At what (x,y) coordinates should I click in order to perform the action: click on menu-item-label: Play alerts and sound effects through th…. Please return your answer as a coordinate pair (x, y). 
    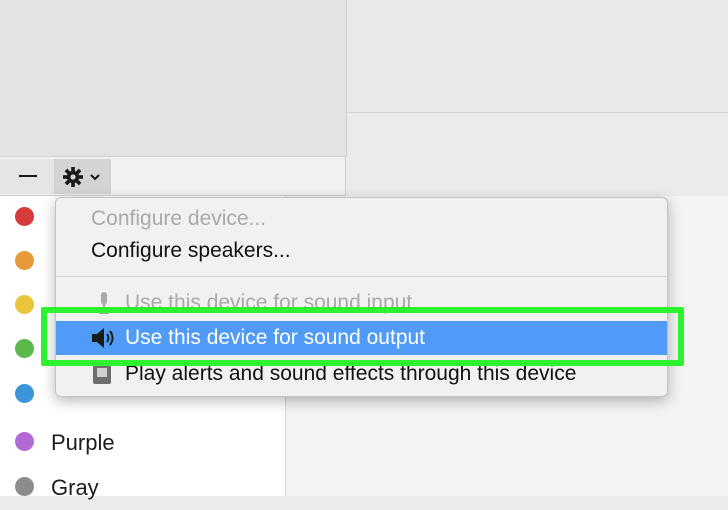
    Looking at the image, I should click on (351, 373).